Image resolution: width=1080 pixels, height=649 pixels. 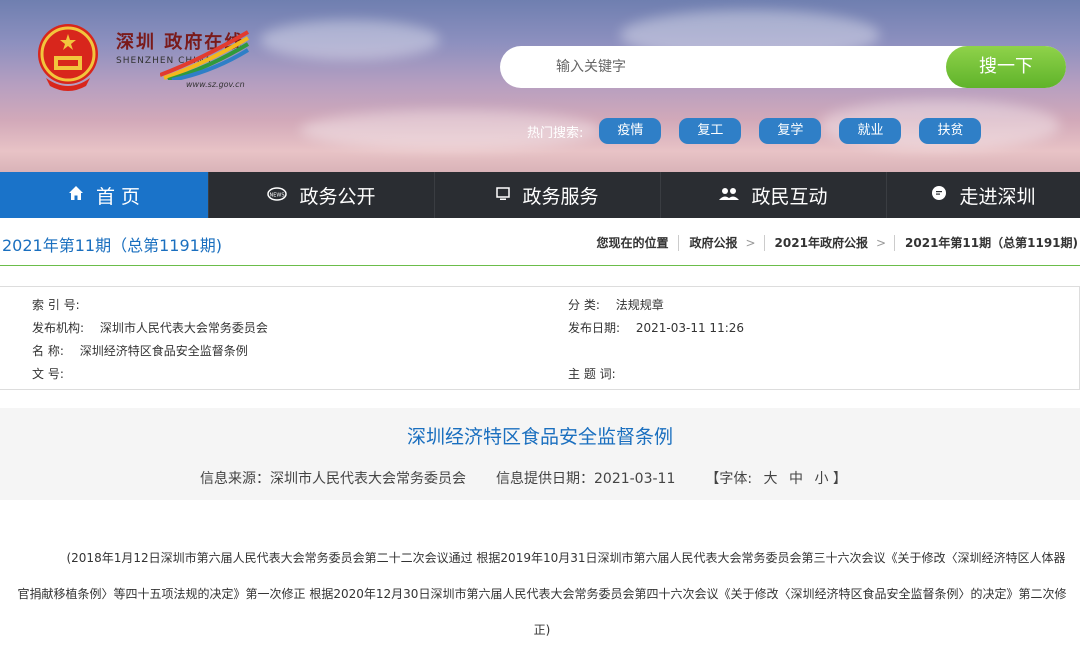 I want to click on nav-label: 首 页, so click(x=118, y=196).